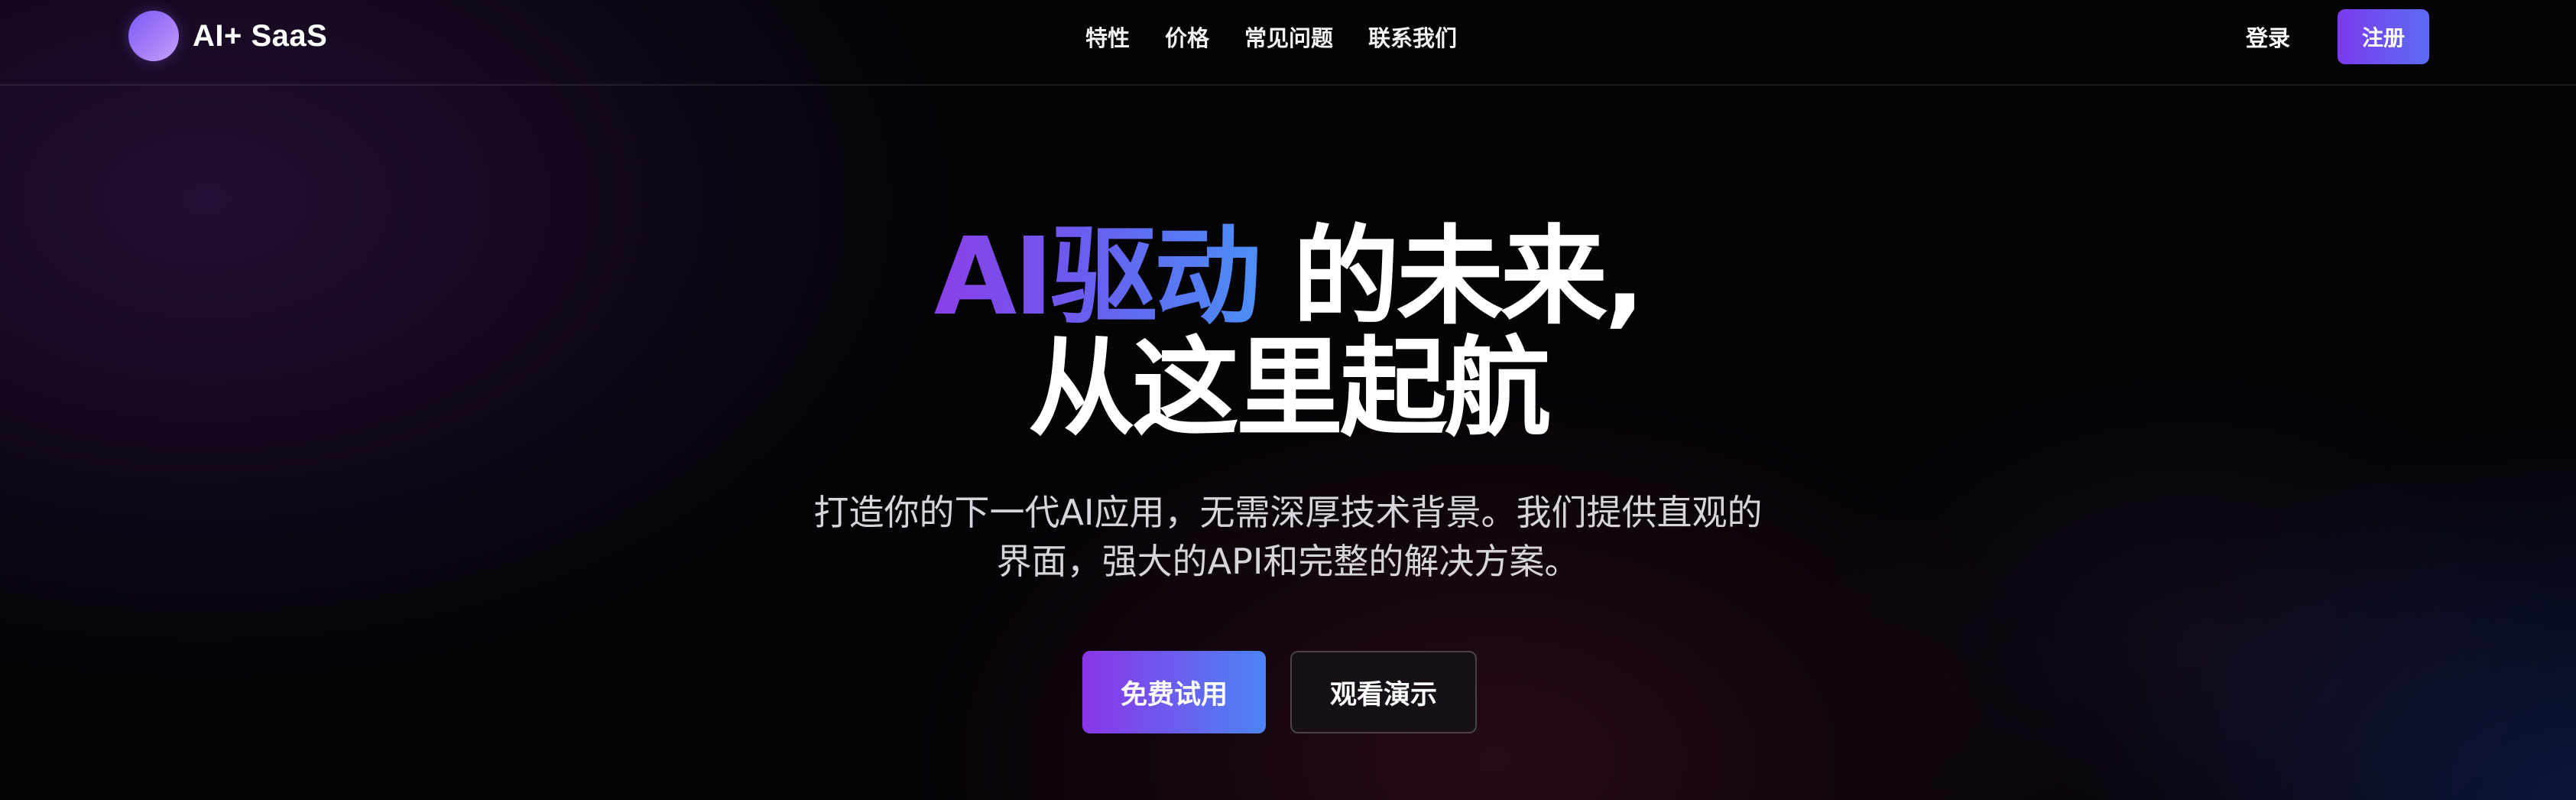 The height and width of the screenshot is (800, 2576). Describe the element at coordinates (1097, 277) in the screenshot. I see `hero-title-gradient: AI驱动` at that location.